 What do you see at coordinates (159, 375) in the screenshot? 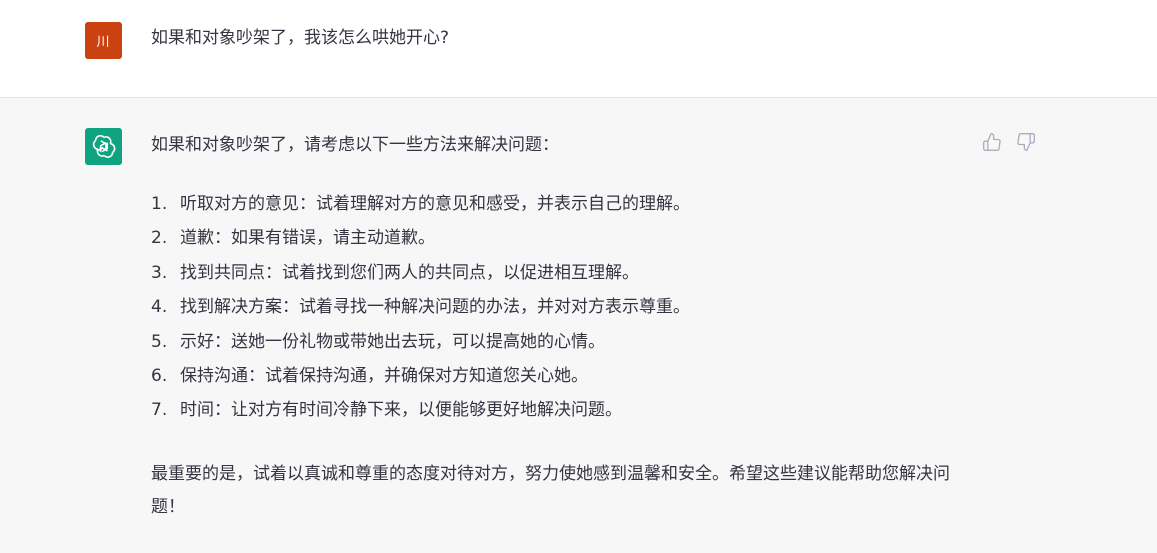
I see `list-number: 6.` at bounding box center [159, 375].